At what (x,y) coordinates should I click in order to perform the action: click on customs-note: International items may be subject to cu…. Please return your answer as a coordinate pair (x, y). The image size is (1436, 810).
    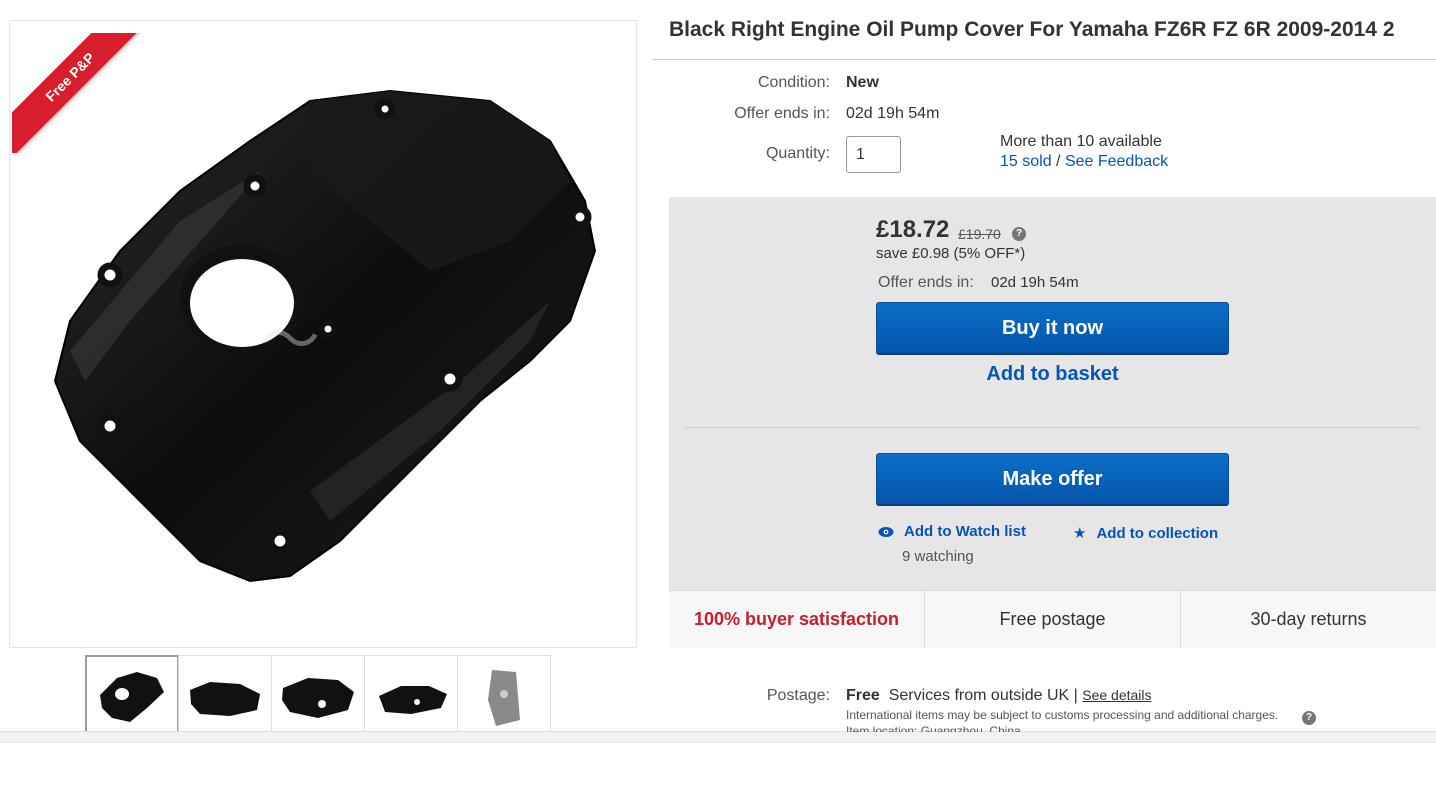
    Looking at the image, I should click on (1062, 715).